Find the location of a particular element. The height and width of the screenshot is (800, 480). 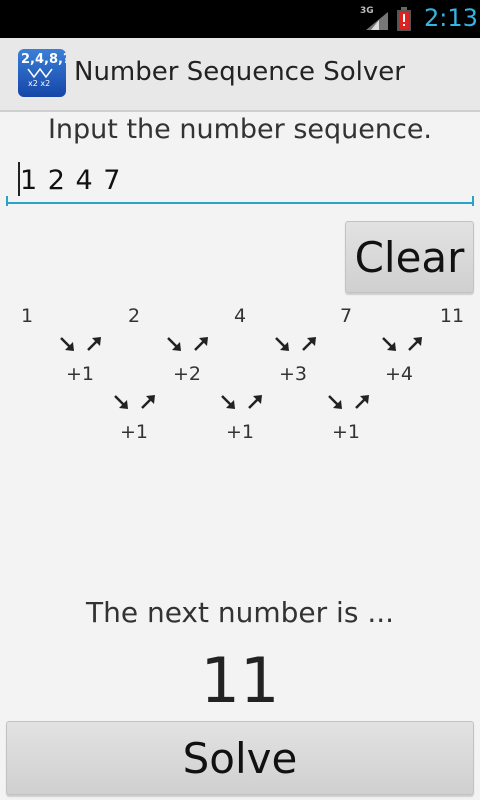

first-difference: +2 is located at coordinates (186, 374).